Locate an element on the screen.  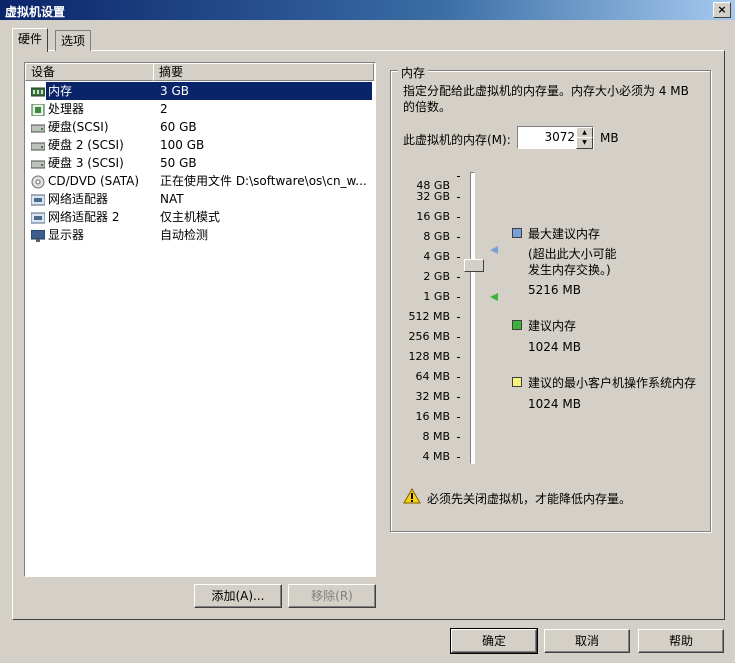
scale-label: 4 MB is located at coordinates (436, 456).